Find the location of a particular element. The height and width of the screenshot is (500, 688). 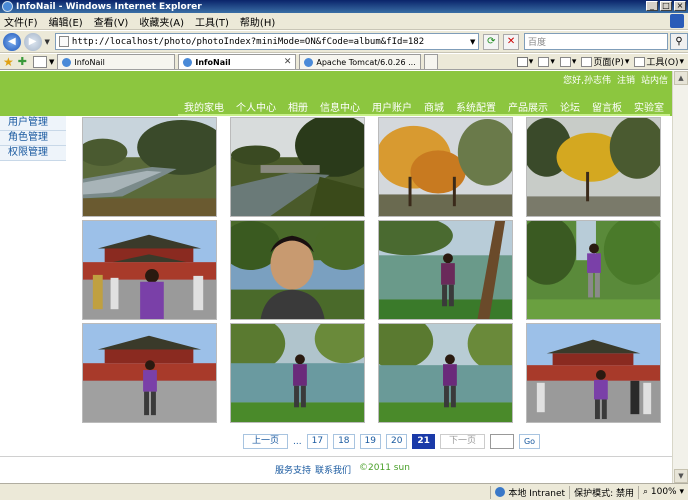

nav-system-config: 系统配置 is located at coordinates (476, 107).